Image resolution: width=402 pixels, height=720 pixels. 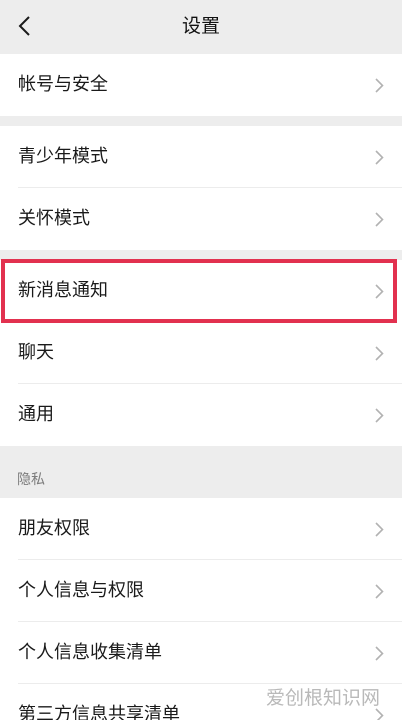 What do you see at coordinates (201, 157) in the screenshot?
I see `settings-item-youth-mode: 青少年模式` at bounding box center [201, 157].